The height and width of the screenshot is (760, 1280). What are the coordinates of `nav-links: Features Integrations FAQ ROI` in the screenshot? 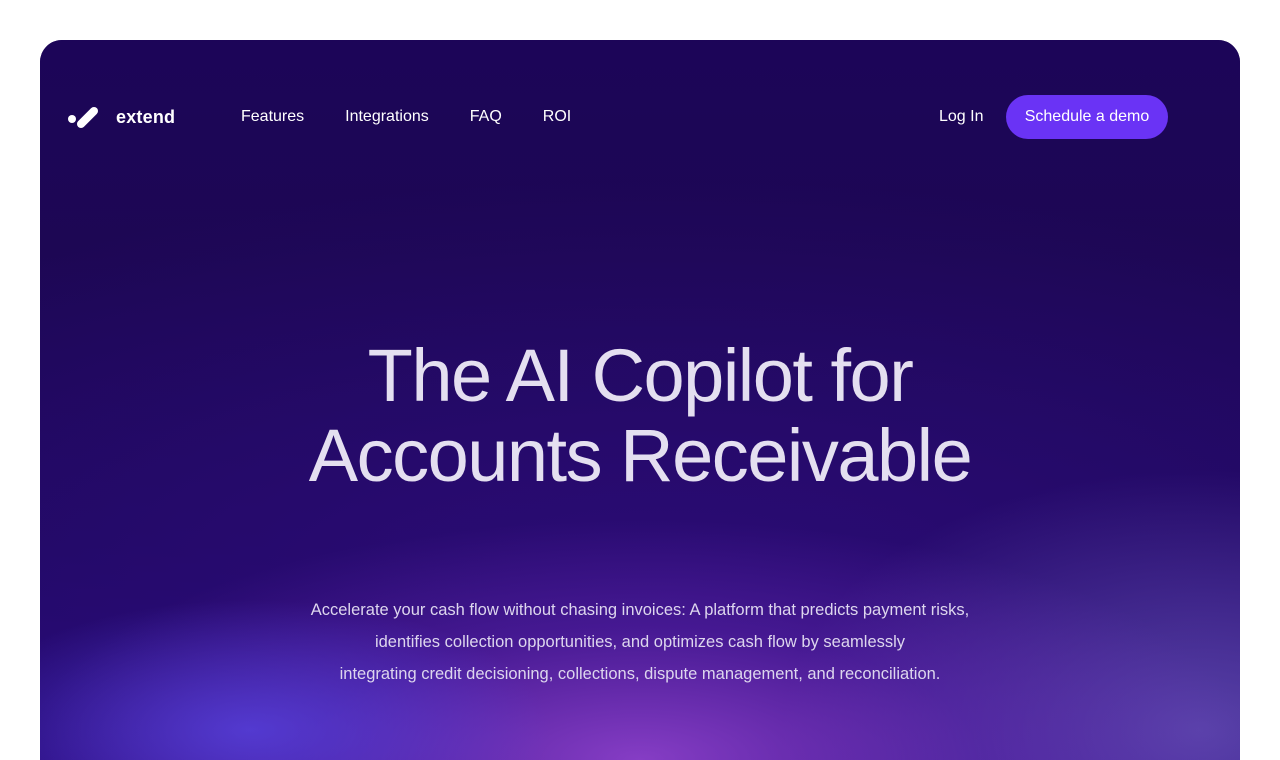 It's located at (426, 117).